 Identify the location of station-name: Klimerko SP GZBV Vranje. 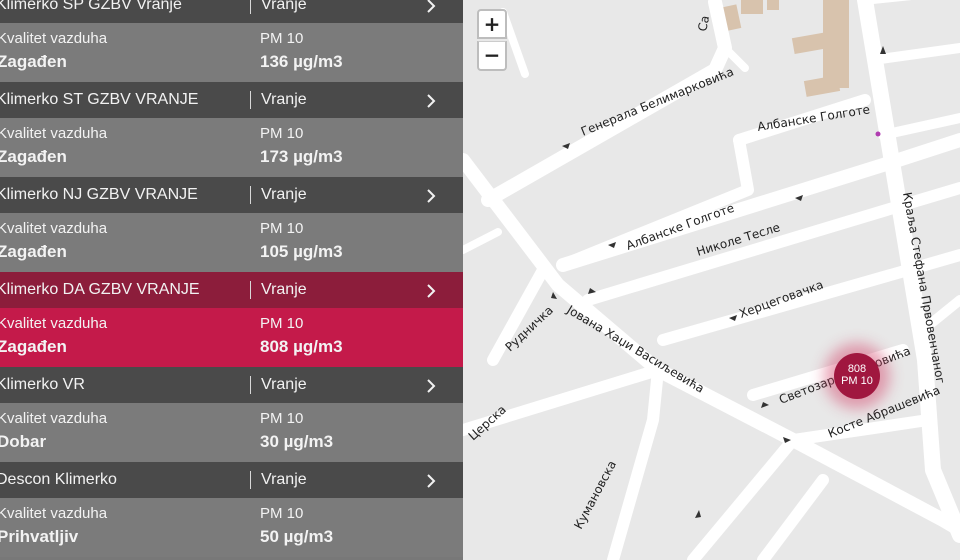
(91, 6).